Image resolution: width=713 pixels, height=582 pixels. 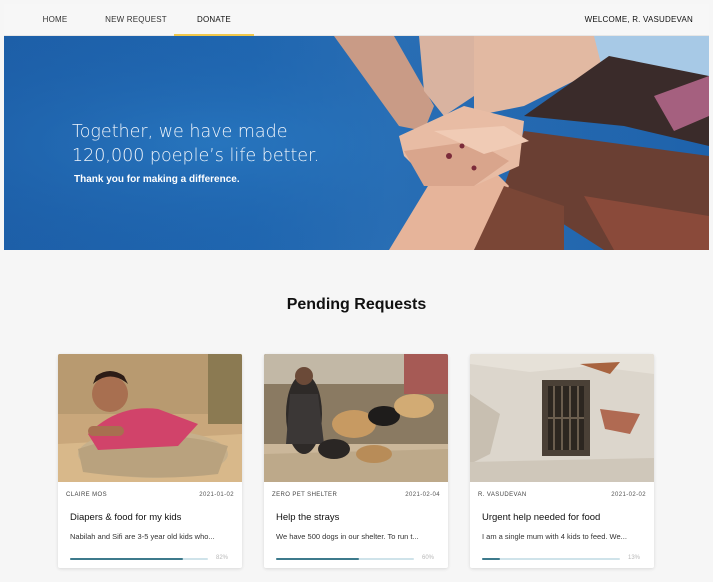 I want to click on woman-with-dogs-photo, so click(x=356, y=418).